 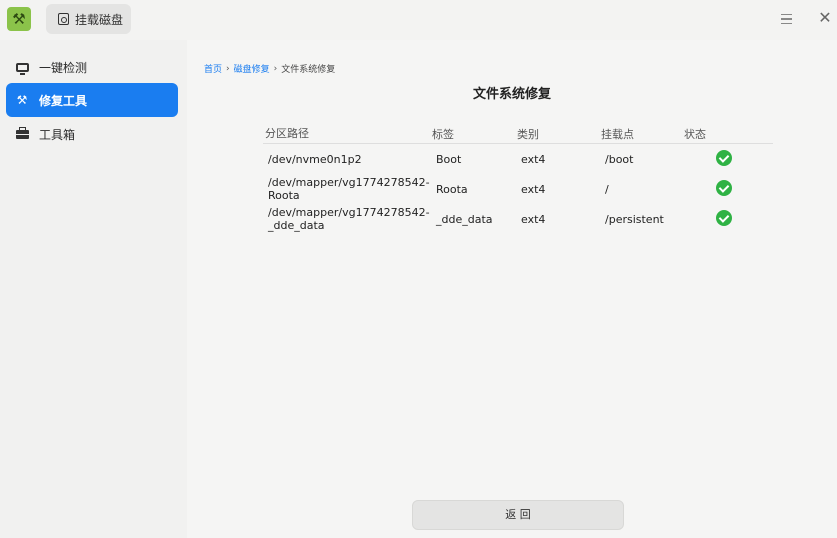 What do you see at coordinates (213, 68) in the screenshot?
I see `breadcrumb-home: 首页` at bounding box center [213, 68].